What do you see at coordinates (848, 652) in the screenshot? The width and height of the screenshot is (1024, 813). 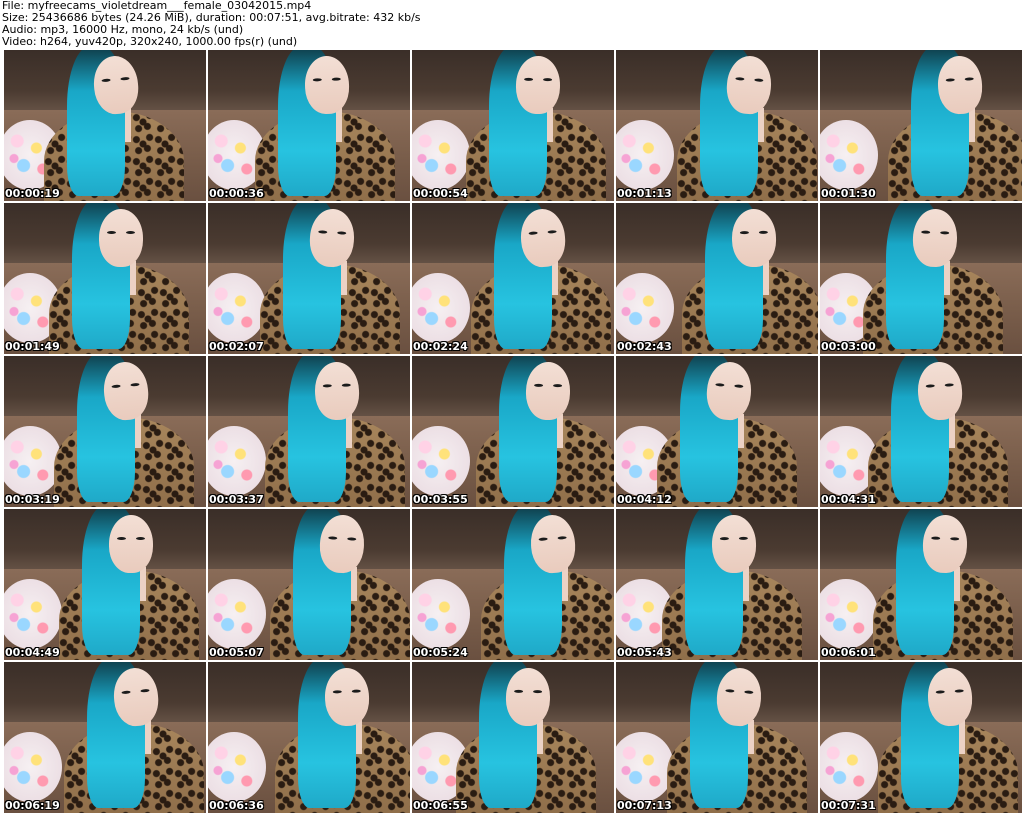 I see `thumbnail-timestamp: 00:06:01` at bounding box center [848, 652].